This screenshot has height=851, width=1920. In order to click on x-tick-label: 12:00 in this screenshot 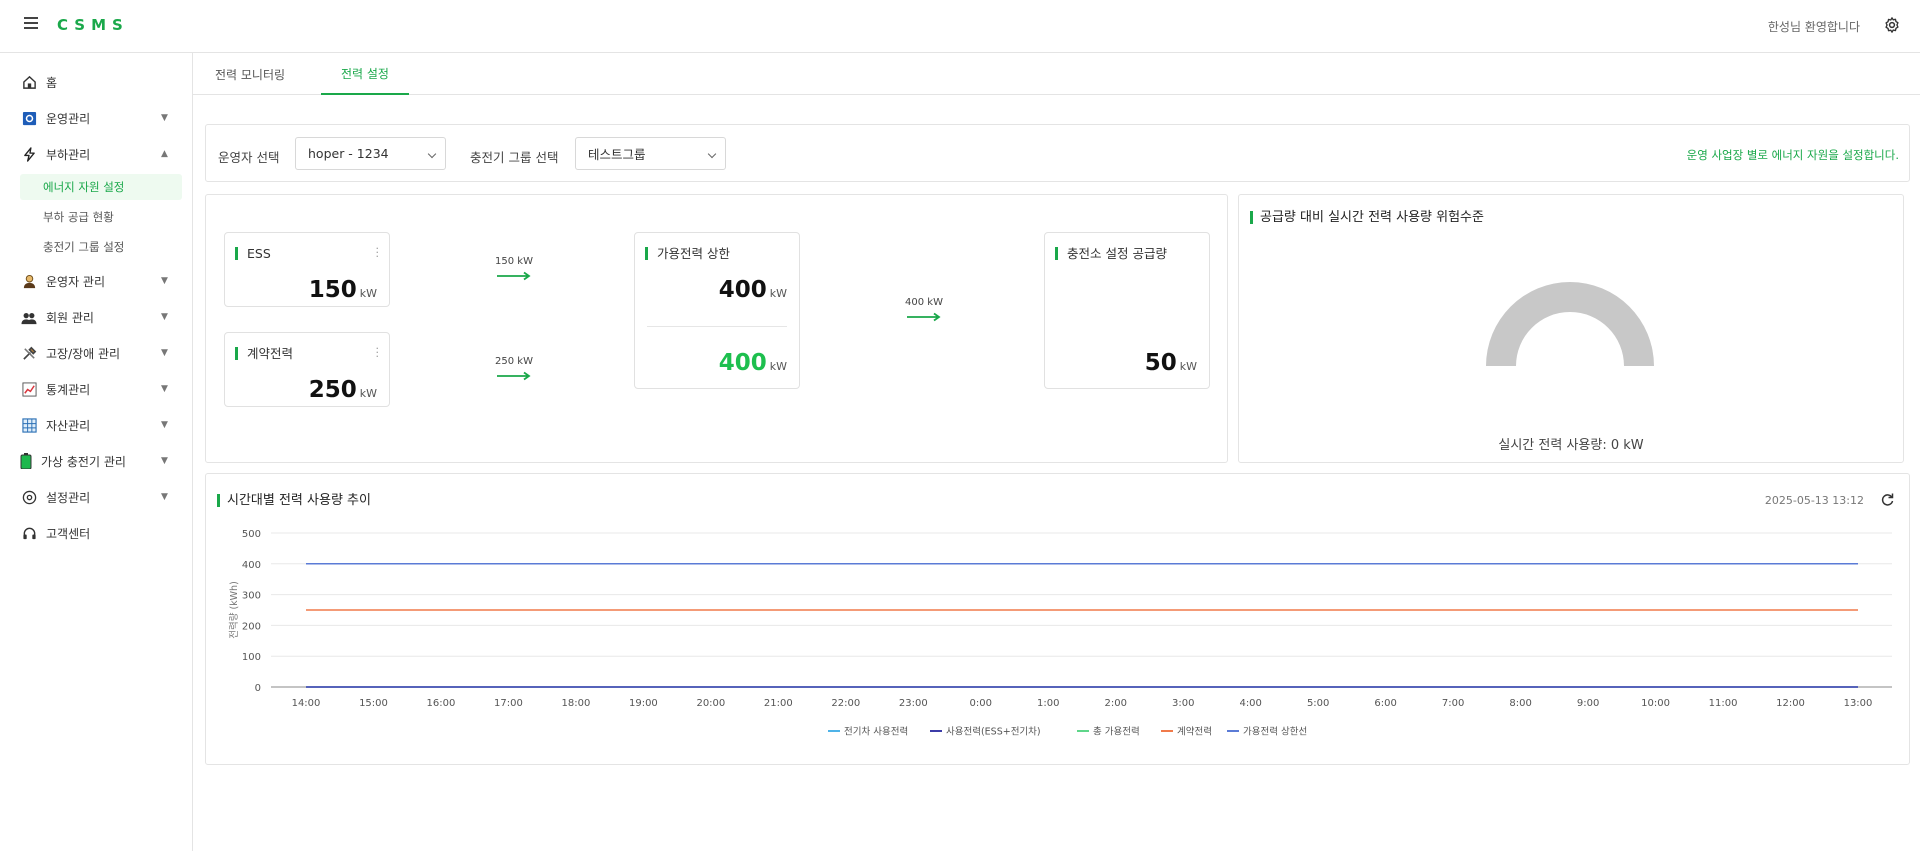, I will do `click(1790, 703)`.